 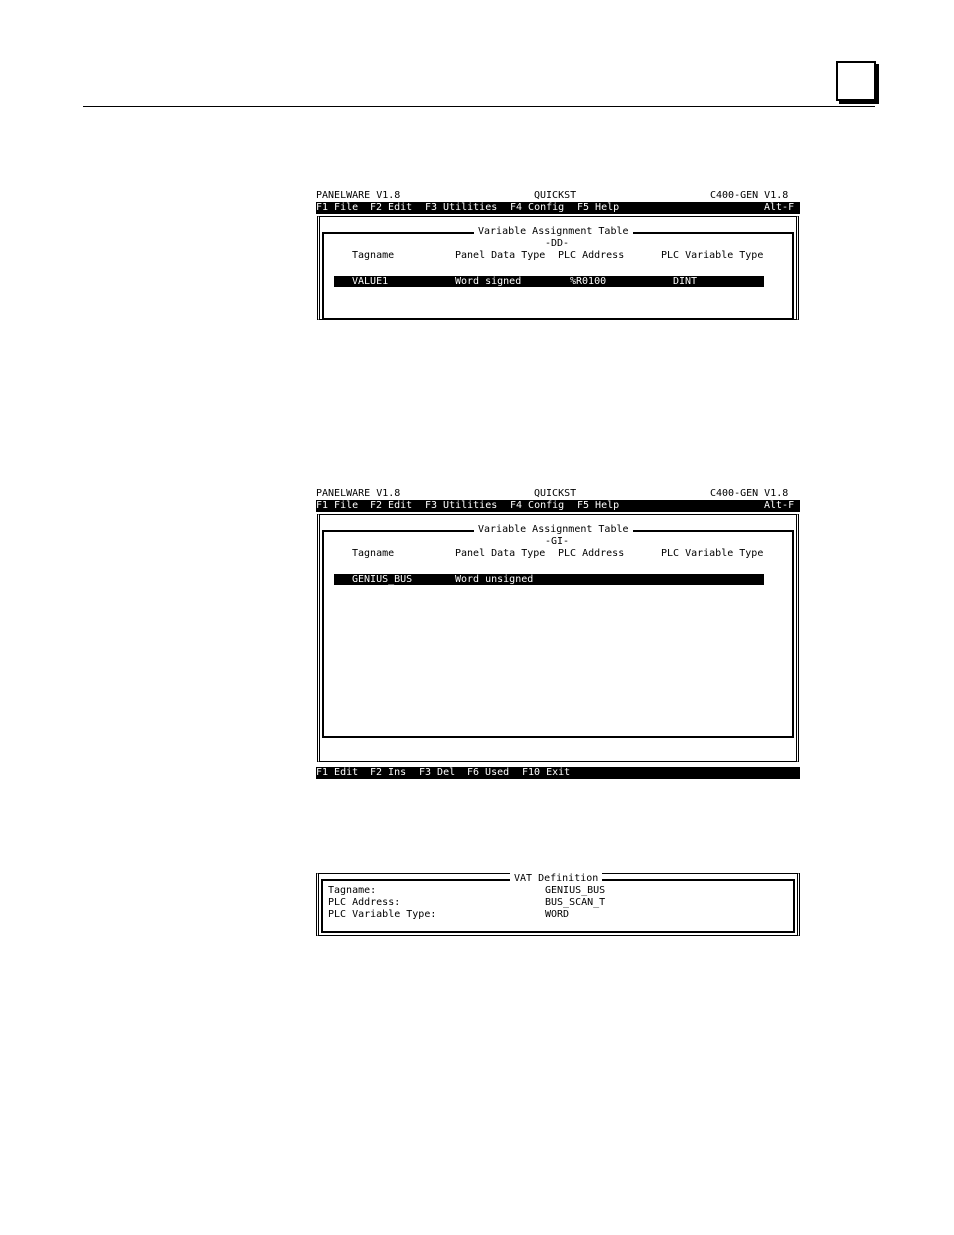 I want to click on cell-panel-data-type: Word signed, so click(x=488, y=281).